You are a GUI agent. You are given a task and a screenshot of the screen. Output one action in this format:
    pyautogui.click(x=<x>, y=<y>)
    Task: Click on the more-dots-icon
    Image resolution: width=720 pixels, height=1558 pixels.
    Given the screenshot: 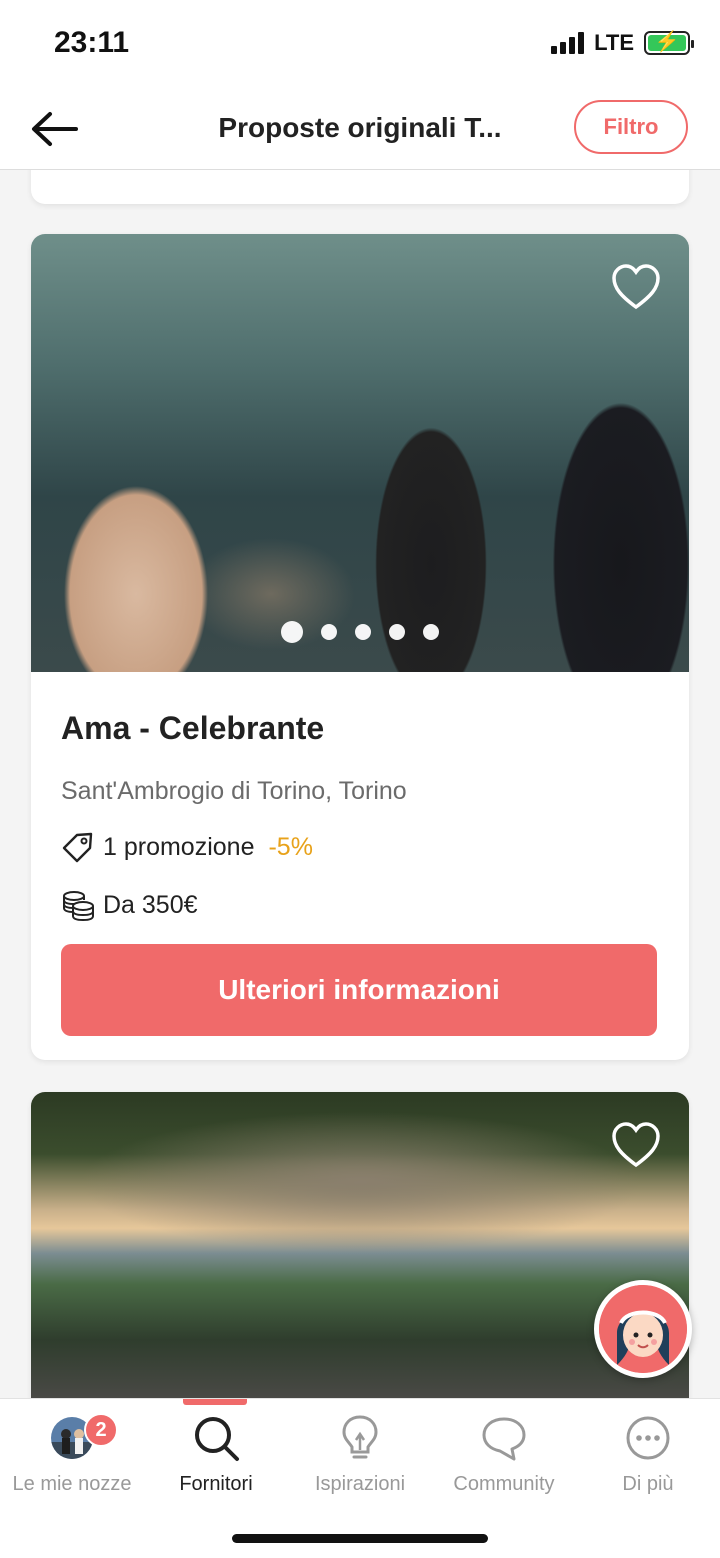 What is the action you would take?
    pyautogui.click(x=648, y=1438)
    